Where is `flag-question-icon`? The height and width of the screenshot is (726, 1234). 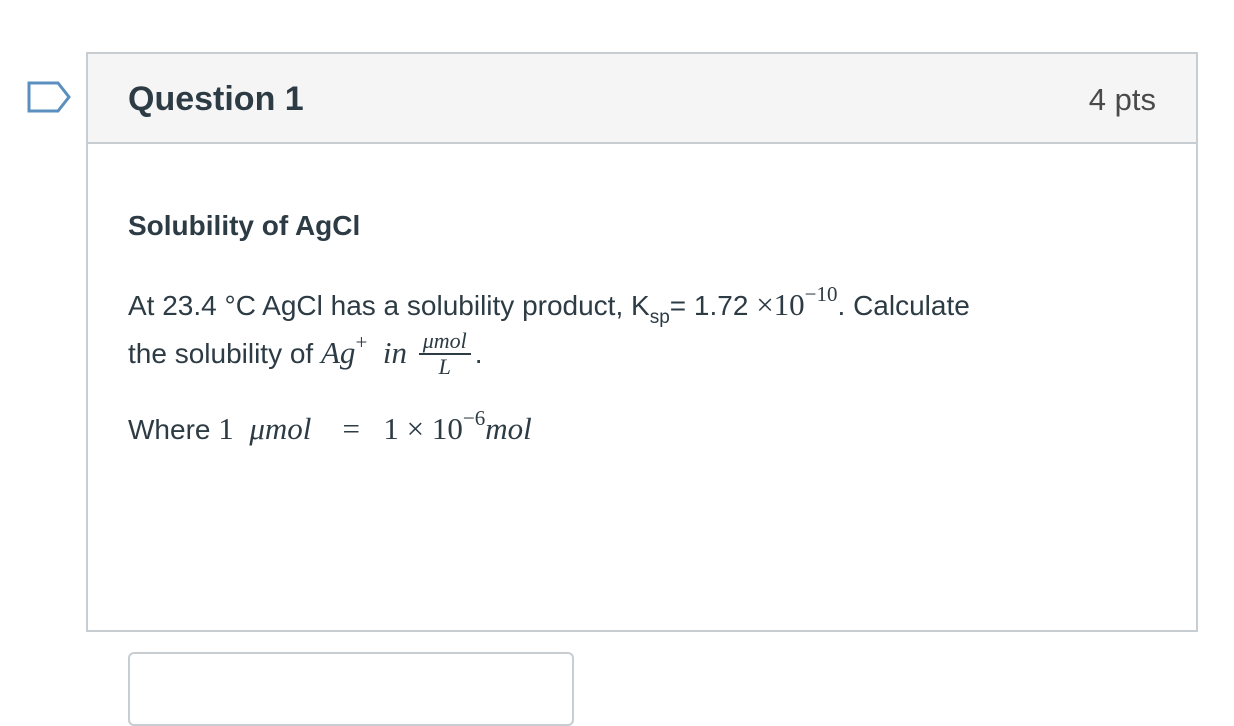
flag-question-icon is located at coordinates (49, 97).